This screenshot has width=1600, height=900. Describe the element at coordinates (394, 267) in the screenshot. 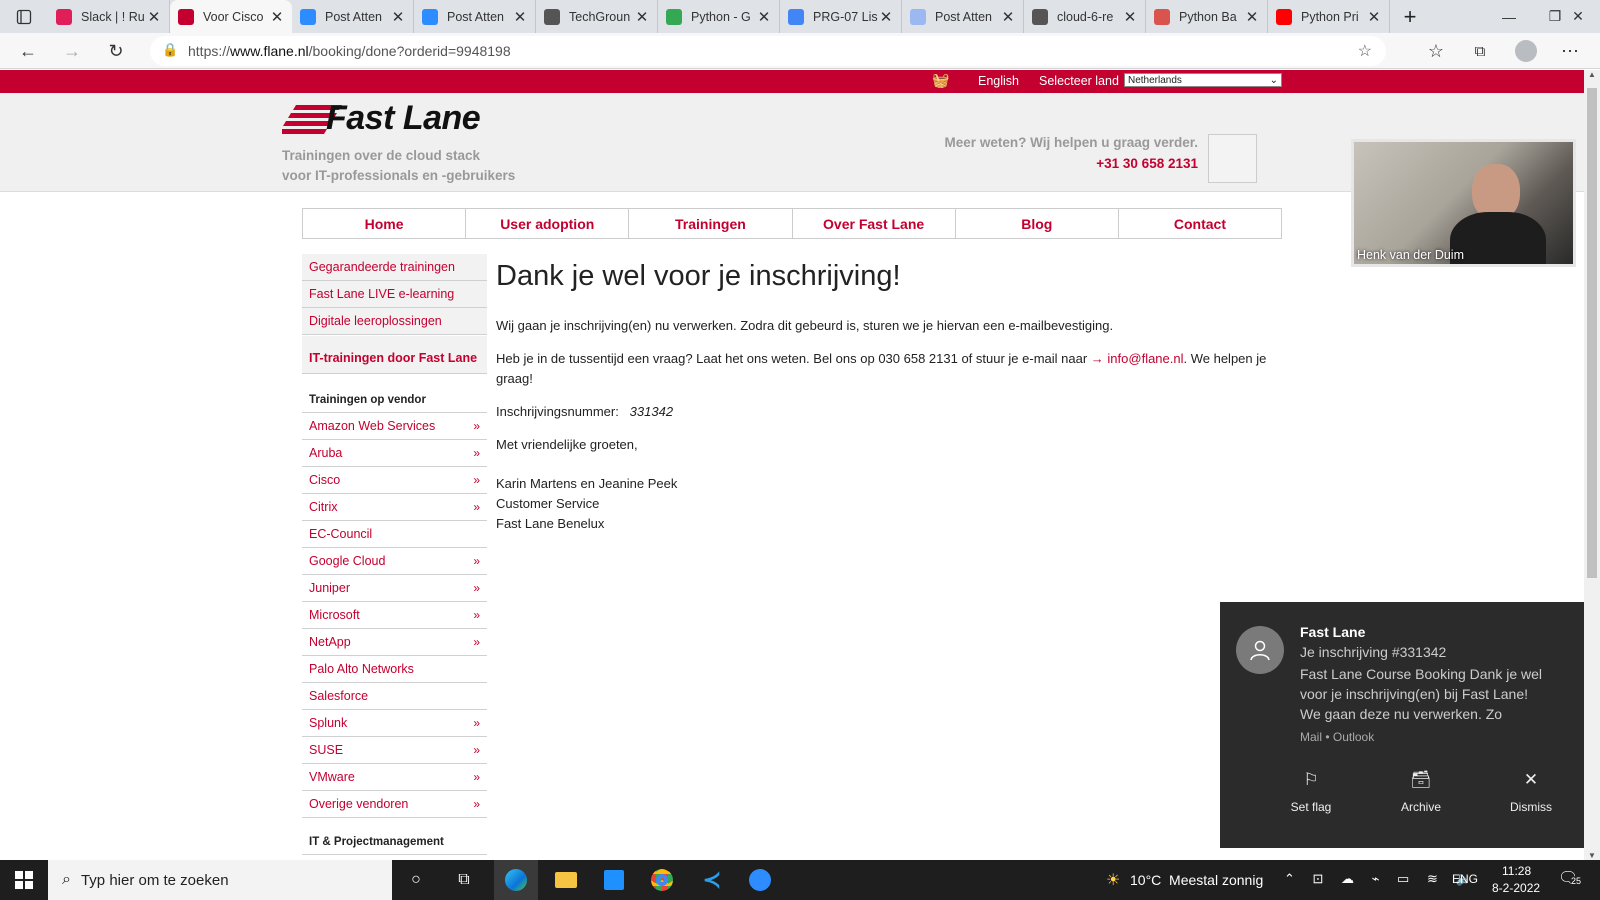

I see `sidebar-link: Gegarandeerde trainingen` at that location.